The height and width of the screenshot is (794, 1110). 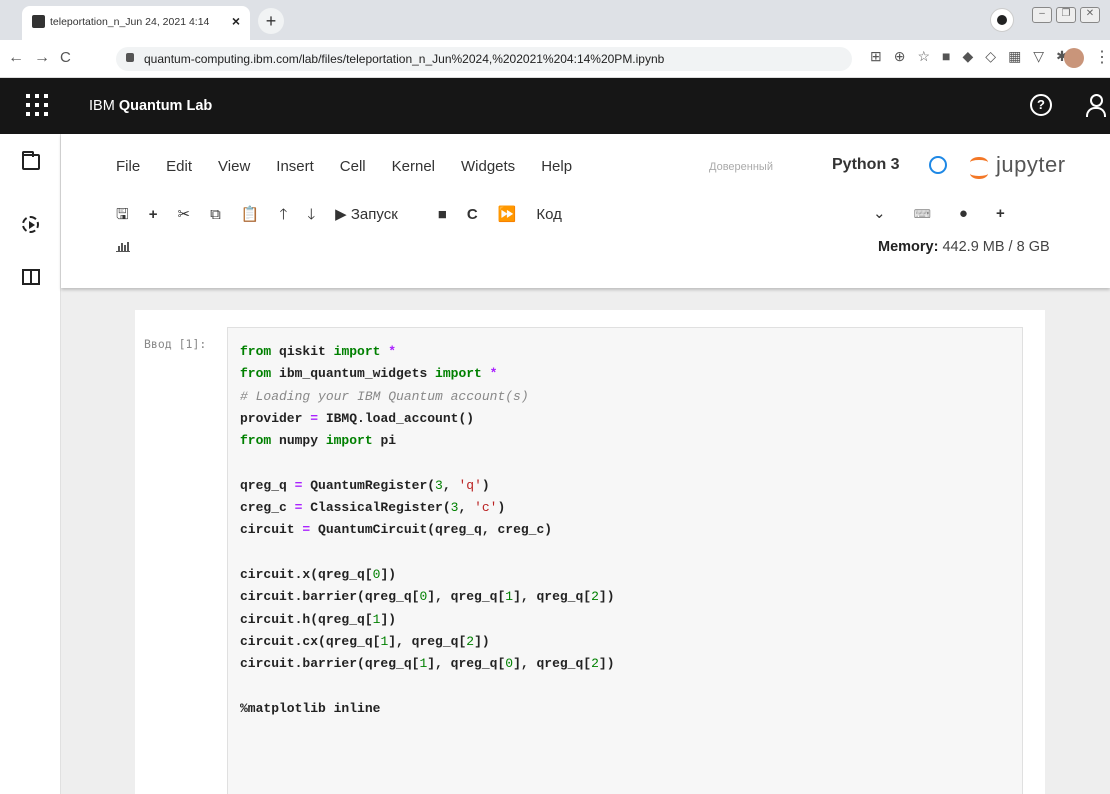 I want to click on app-title: IBM Quantum Lab, so click(x=150, y=106).